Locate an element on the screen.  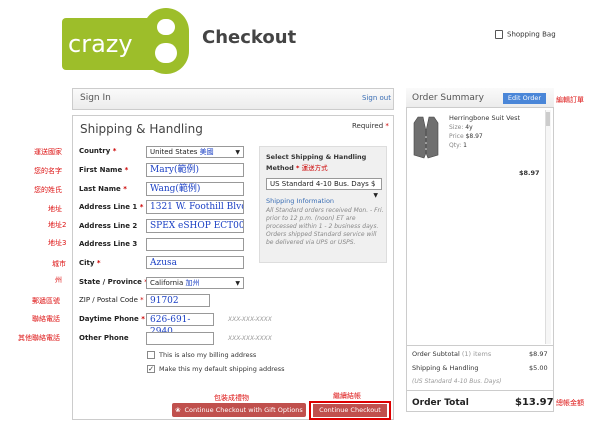
subtotal-label: Order Subtotal (1) items is located at coordinates (452, 354).